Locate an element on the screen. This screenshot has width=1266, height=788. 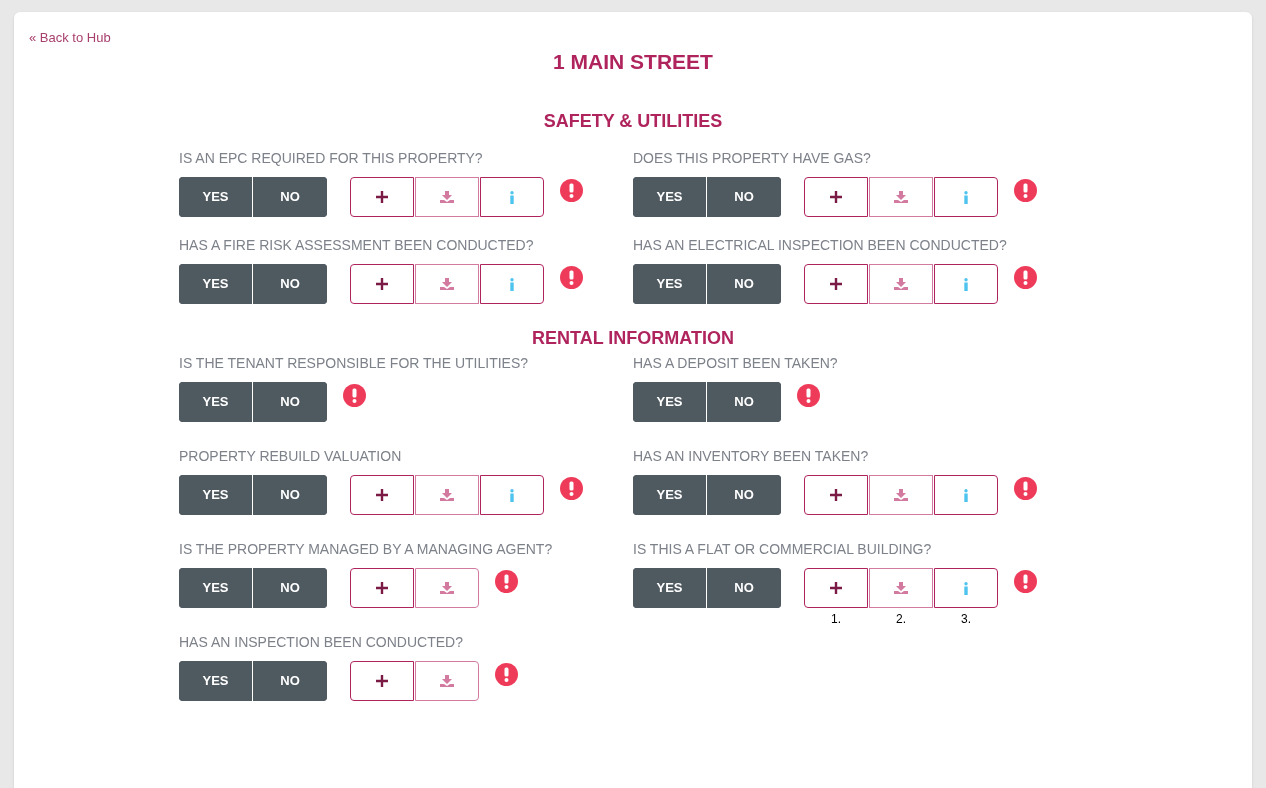
question-label: IS THE PROPERTY MANAGED BY A MANAGING AGENT? is located at coordinates (366, 549).